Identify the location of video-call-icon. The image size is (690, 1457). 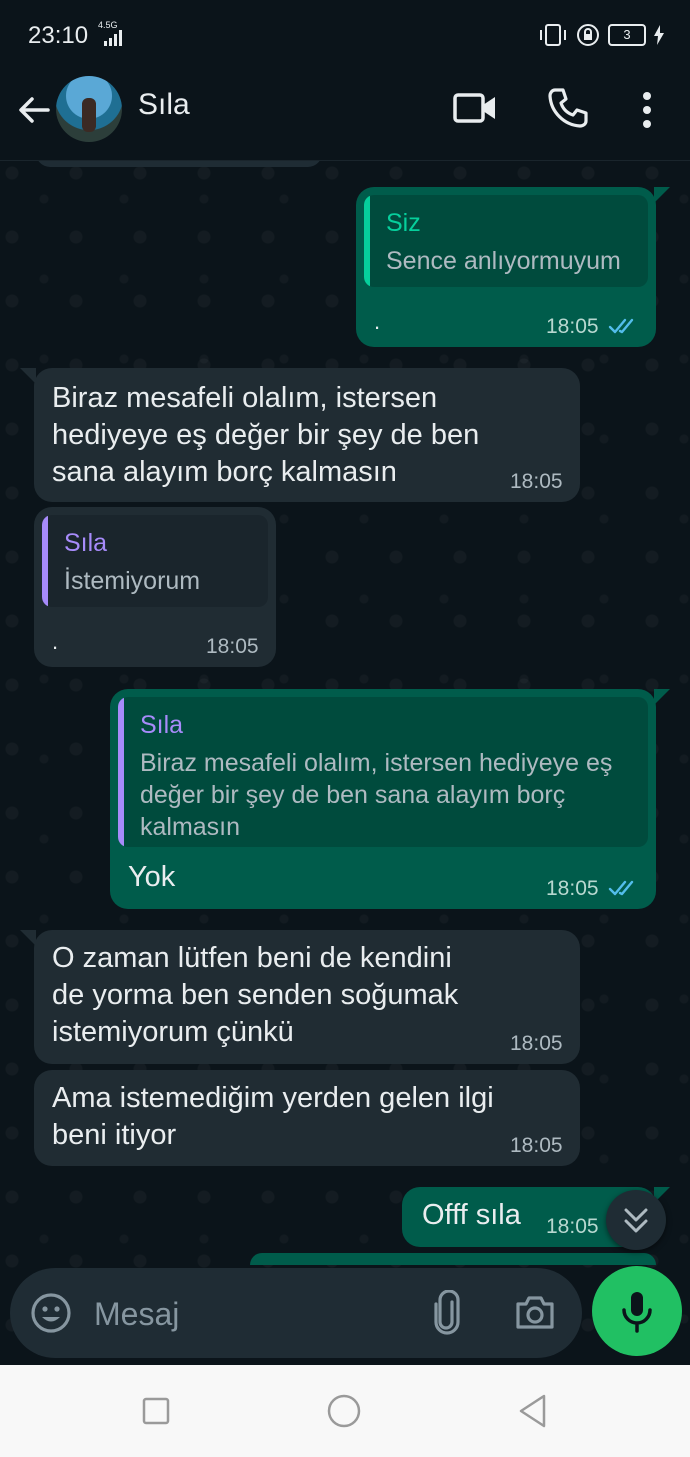
(475, 108).